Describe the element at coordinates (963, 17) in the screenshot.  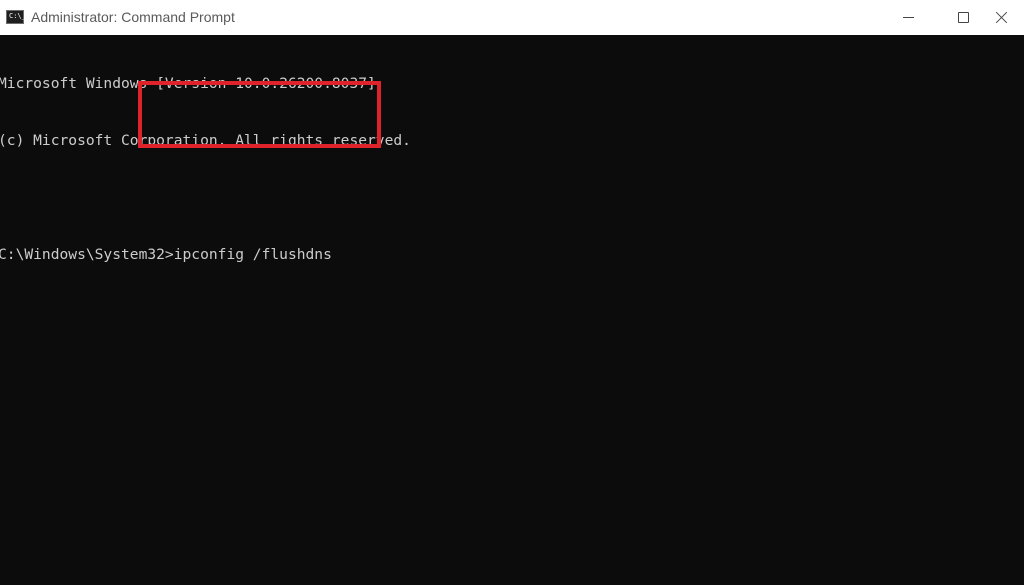
I see `maximize-icon` at that location.